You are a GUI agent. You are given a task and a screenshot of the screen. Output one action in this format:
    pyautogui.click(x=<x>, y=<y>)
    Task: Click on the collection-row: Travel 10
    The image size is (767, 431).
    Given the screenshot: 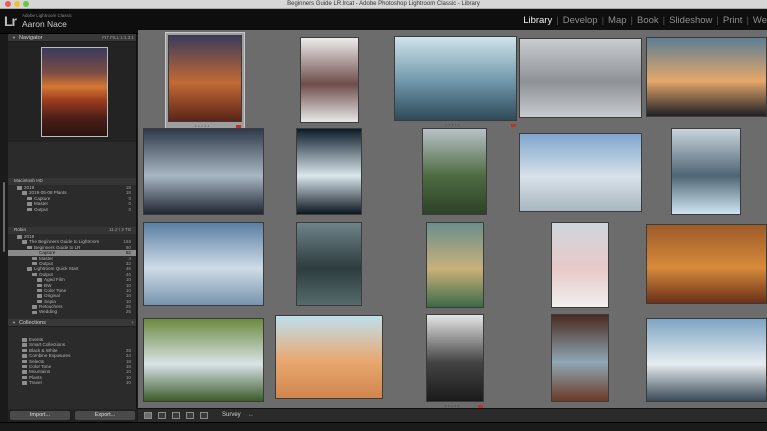 What is the action you would take?
    pyautogui.click(x=72, y=383)
    